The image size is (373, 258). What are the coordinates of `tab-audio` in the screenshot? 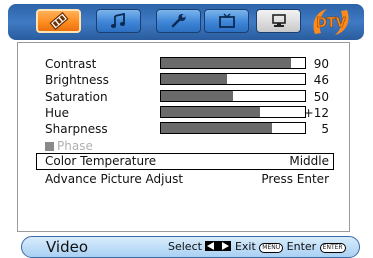 It's located at (118, 21).